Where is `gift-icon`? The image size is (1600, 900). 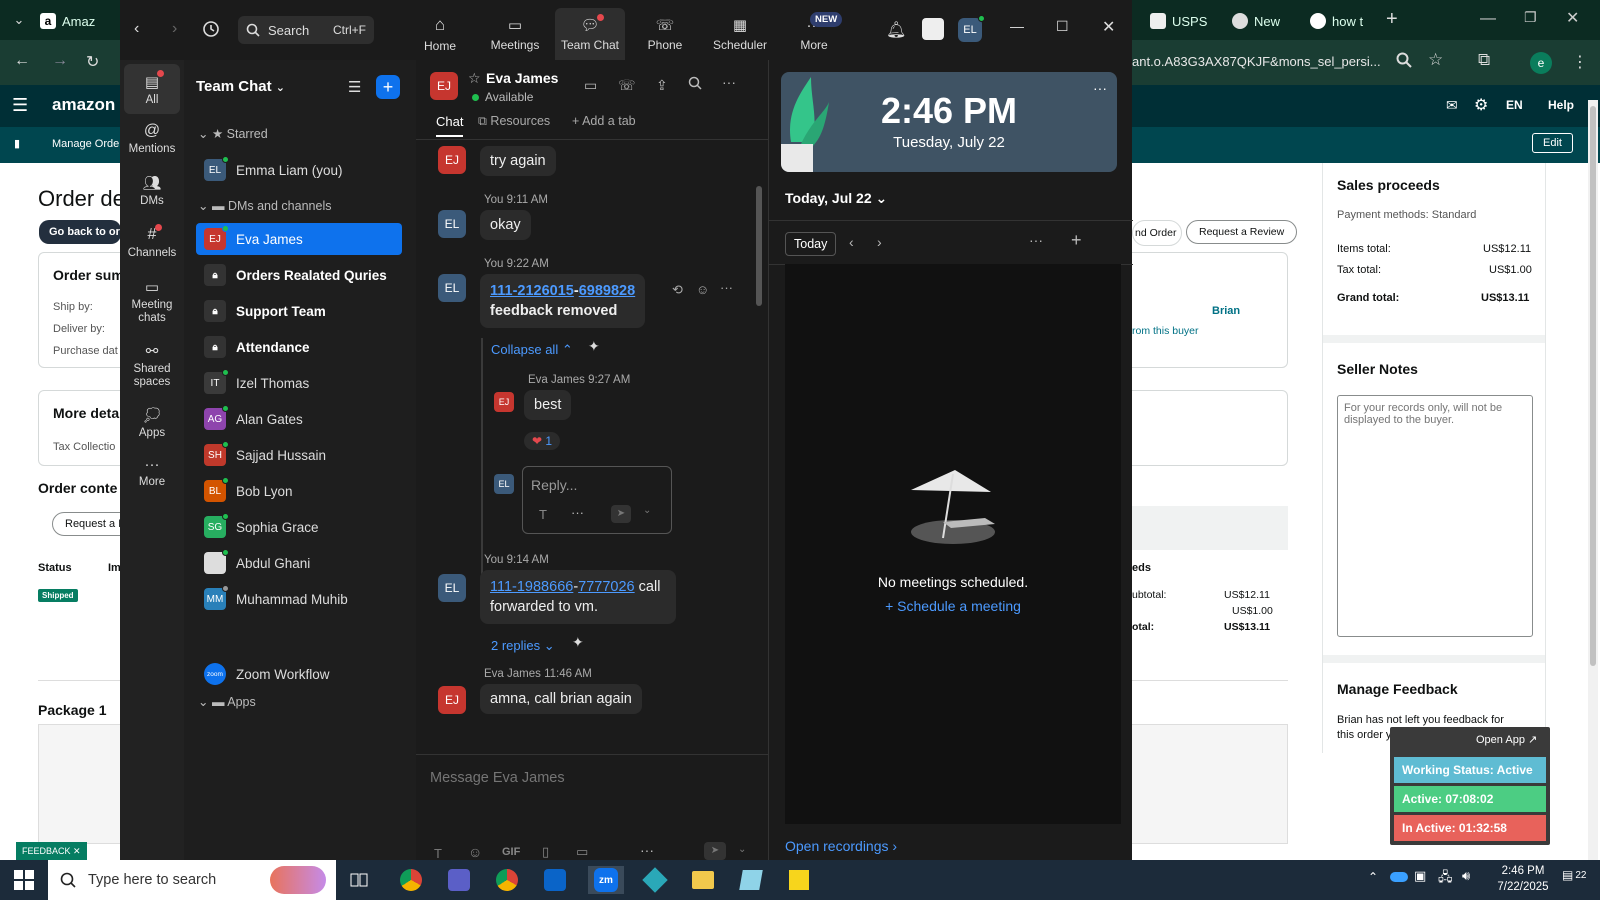
gift-icon is located at coordinates (933, 29).